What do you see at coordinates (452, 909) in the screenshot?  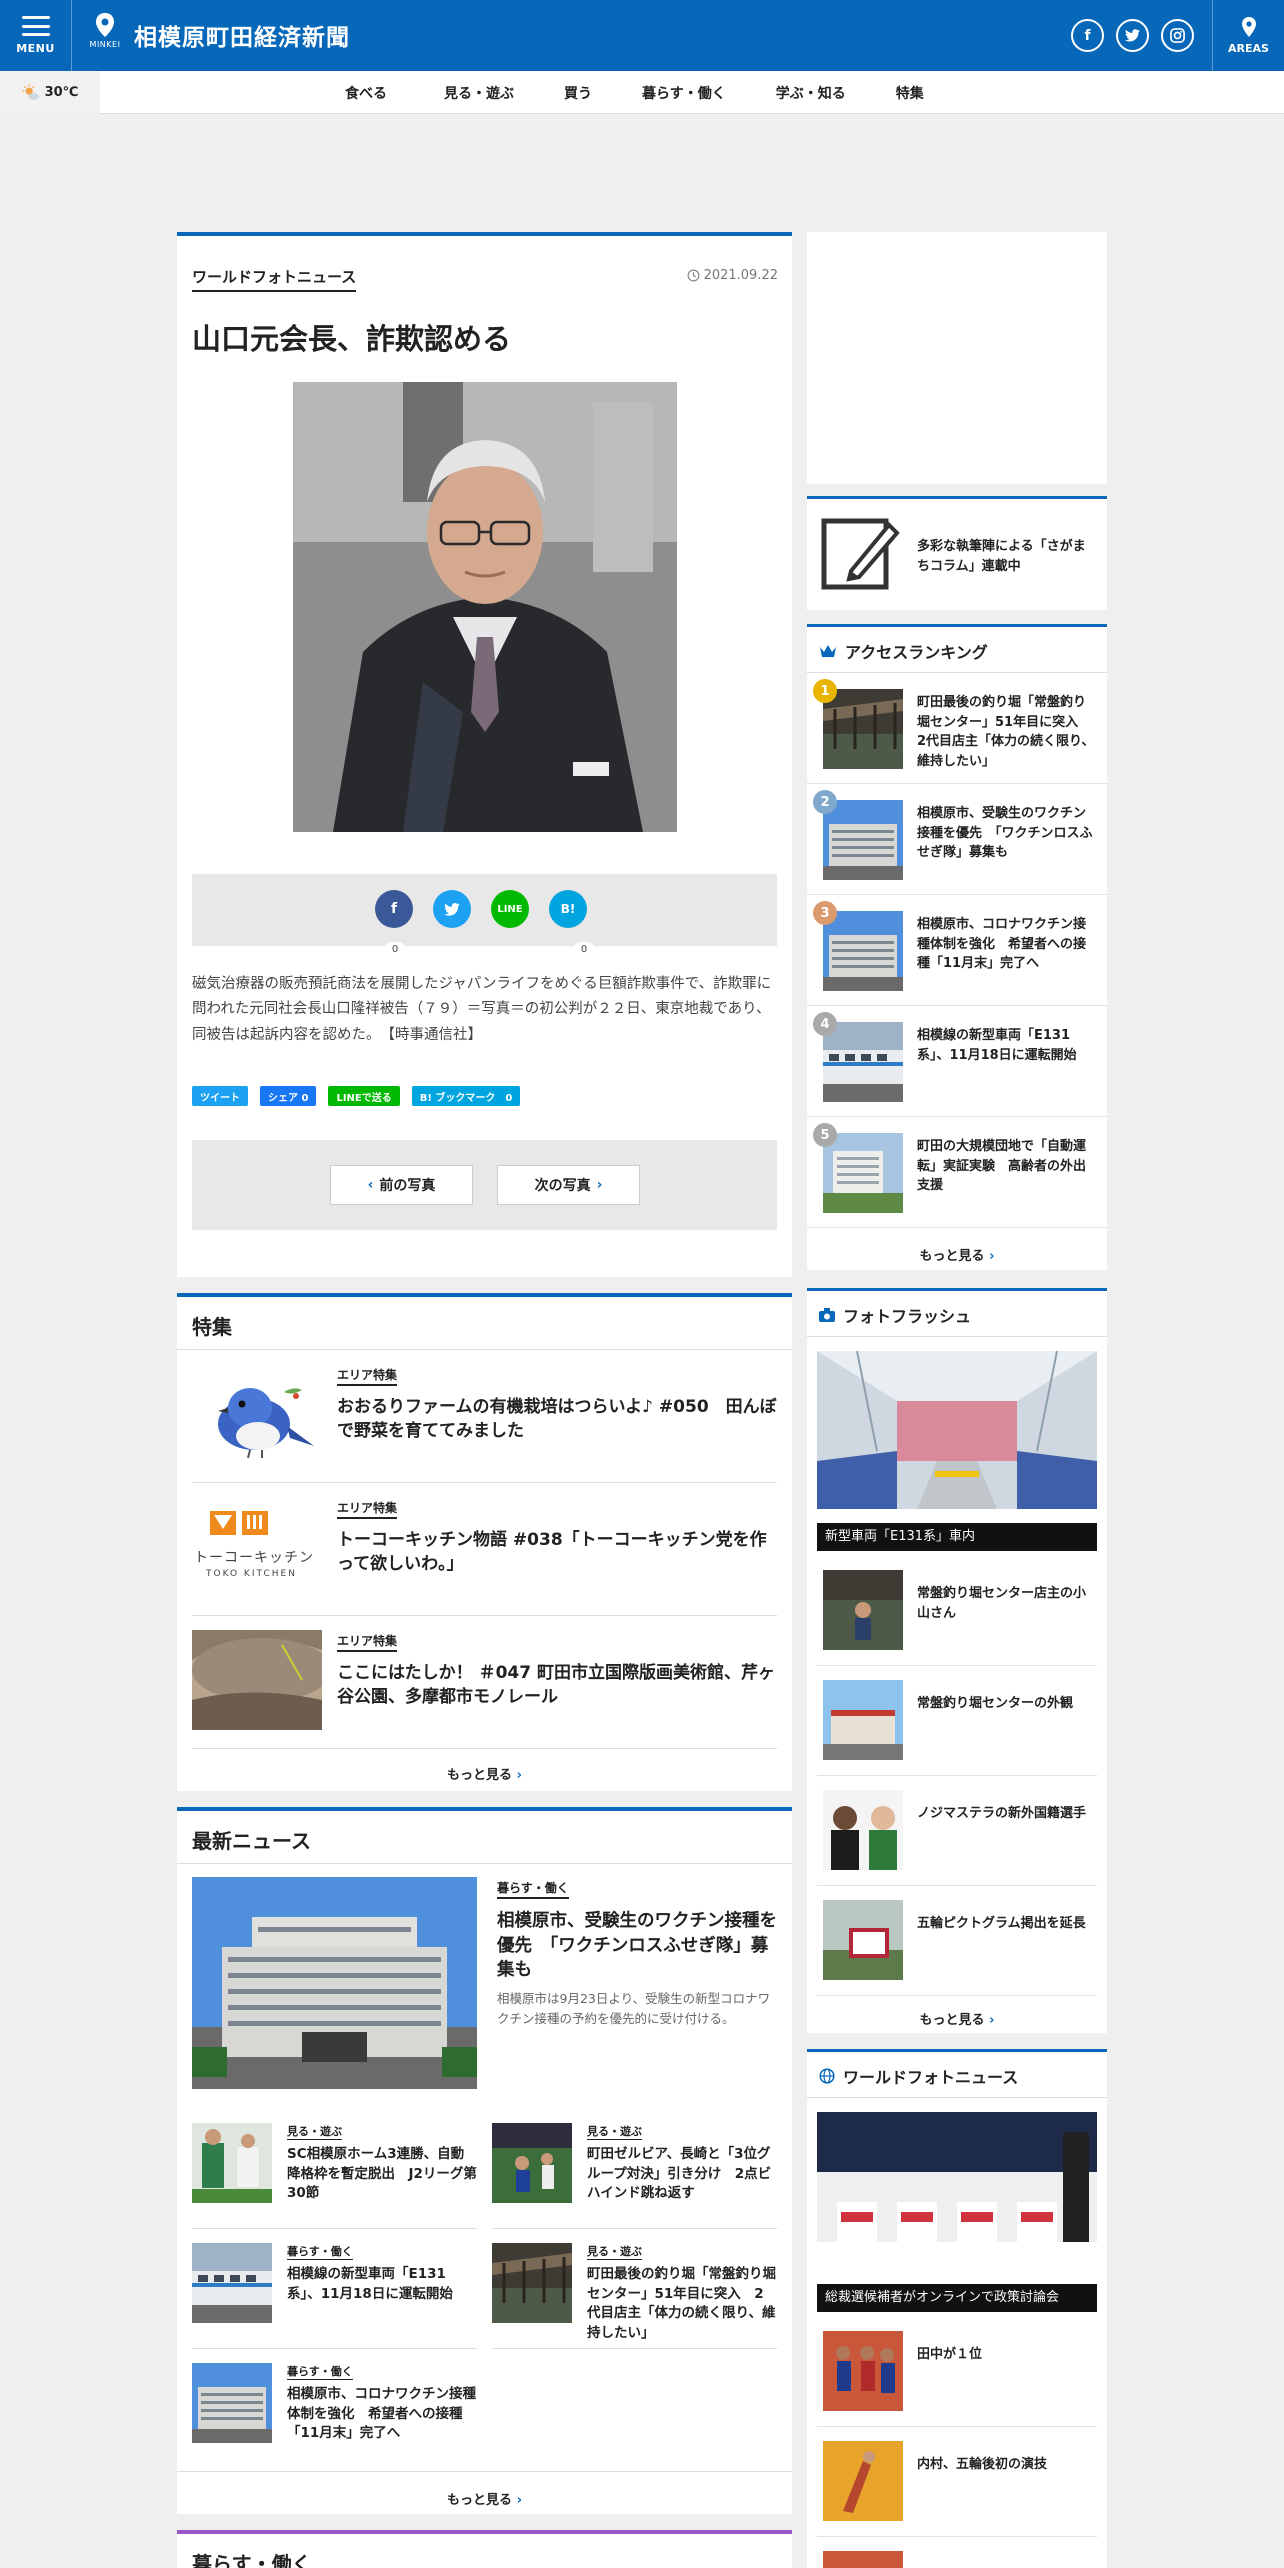 I see `twitter-share-button` at bounding box center [452, 909].